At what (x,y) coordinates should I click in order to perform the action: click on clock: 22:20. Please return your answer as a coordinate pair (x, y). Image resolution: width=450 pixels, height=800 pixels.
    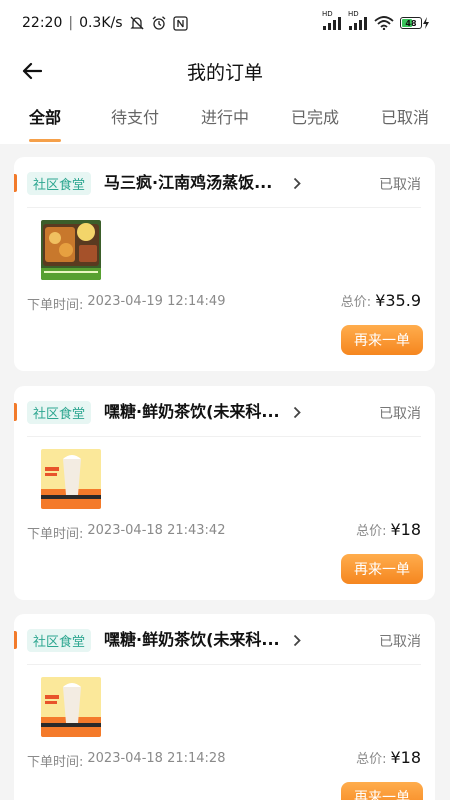
    Looking at the image, I should click on (42, 23).